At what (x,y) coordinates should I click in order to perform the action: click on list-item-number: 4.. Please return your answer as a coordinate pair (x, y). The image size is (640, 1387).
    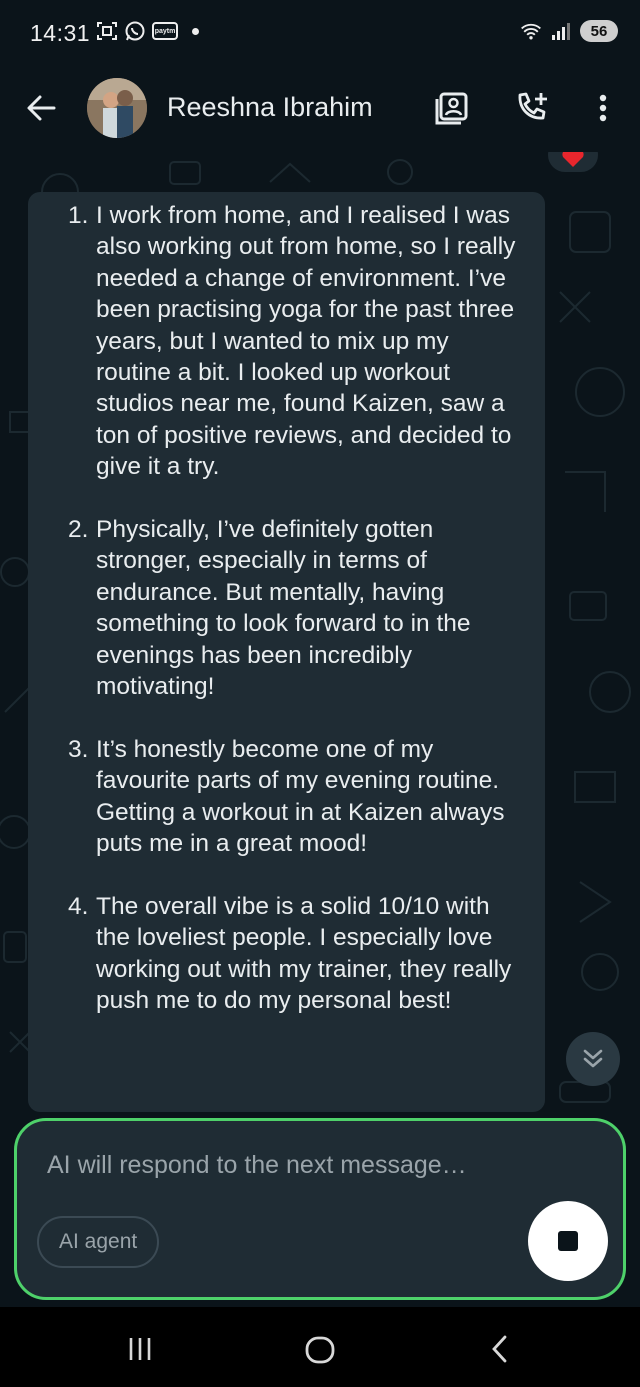
    Looking at the image, I should click on (78, 906).